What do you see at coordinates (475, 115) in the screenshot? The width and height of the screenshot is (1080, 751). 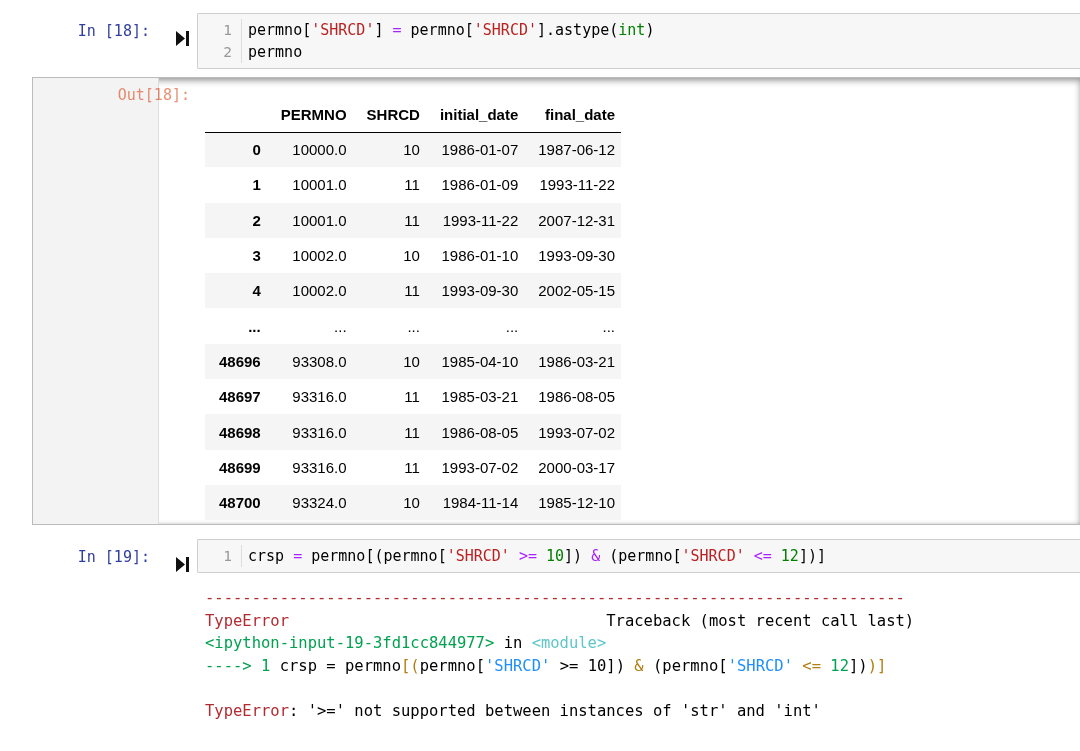 I see `column-header: initial_date` at bounding box center [475, 115].